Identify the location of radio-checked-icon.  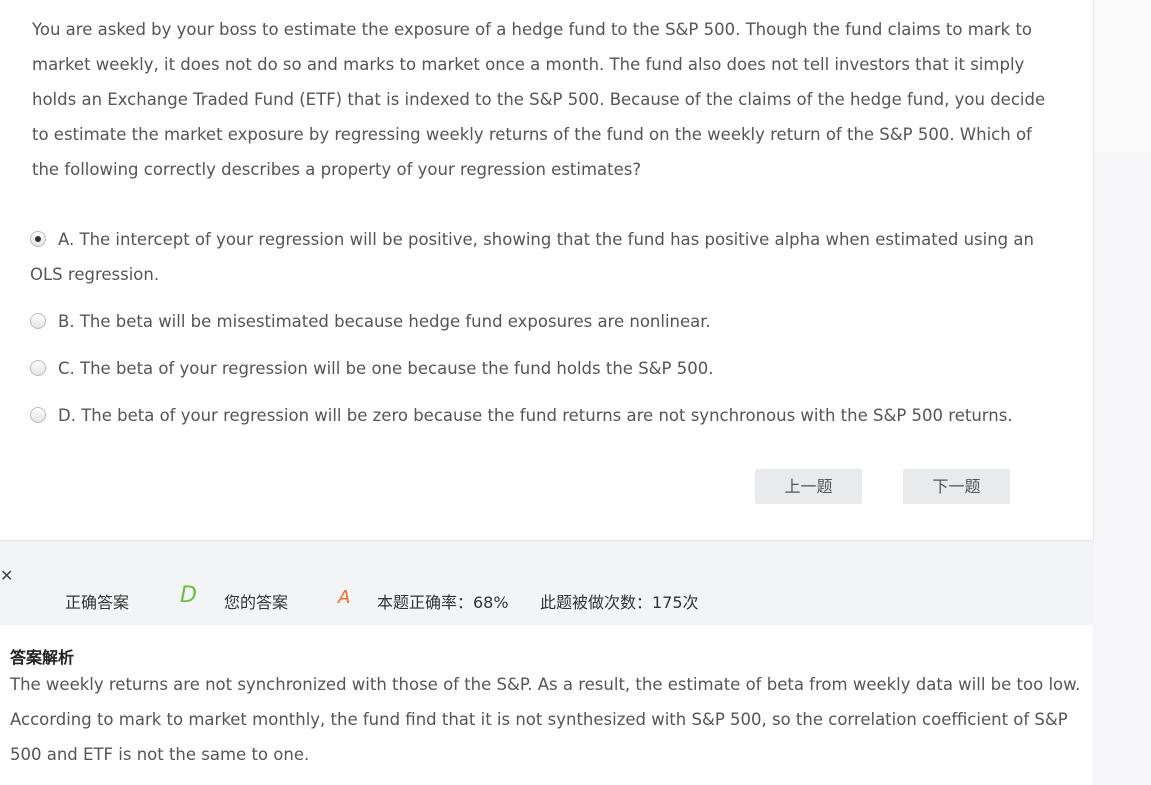
(38, 239).